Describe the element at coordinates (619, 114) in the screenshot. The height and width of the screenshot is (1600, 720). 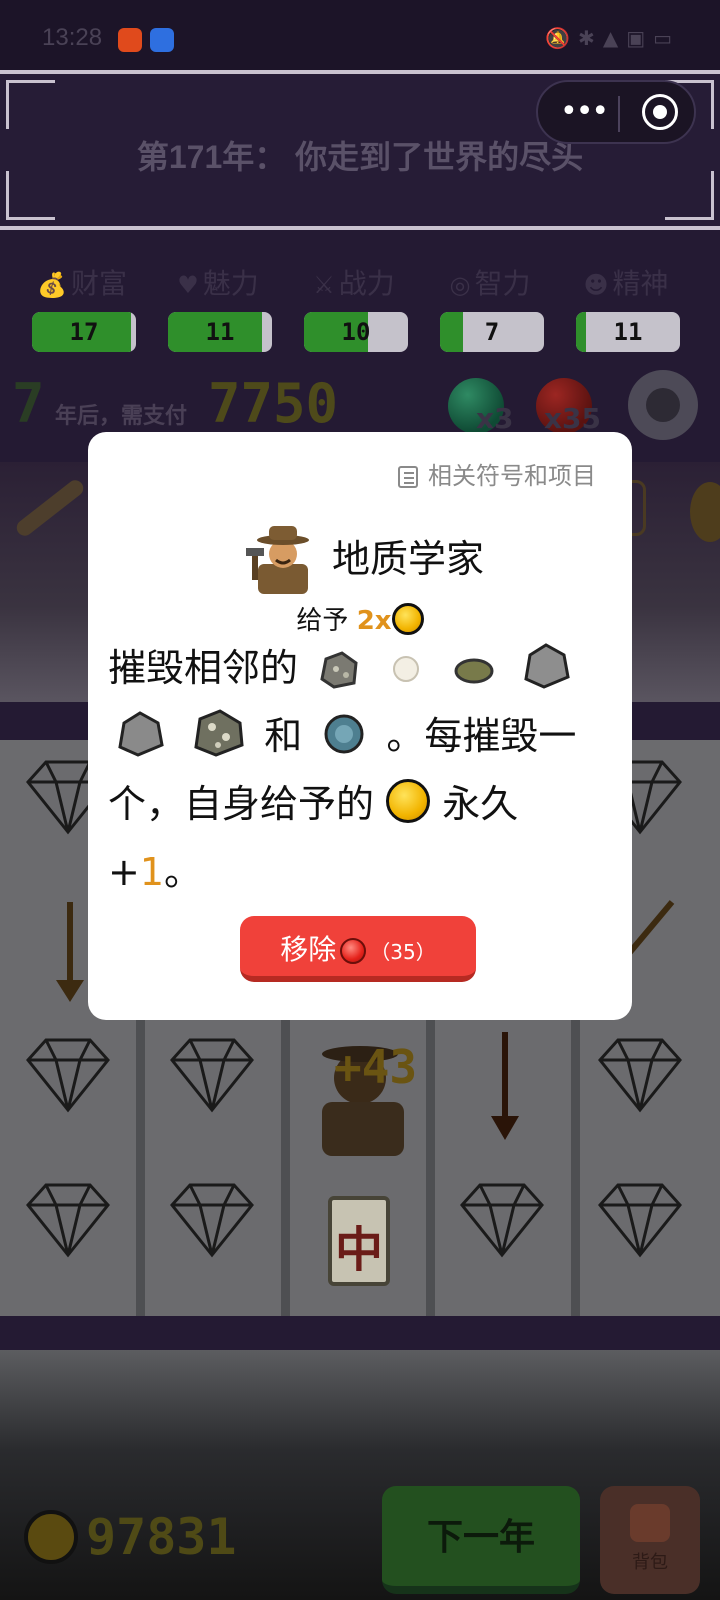
I see `capsule-divider` at that location.